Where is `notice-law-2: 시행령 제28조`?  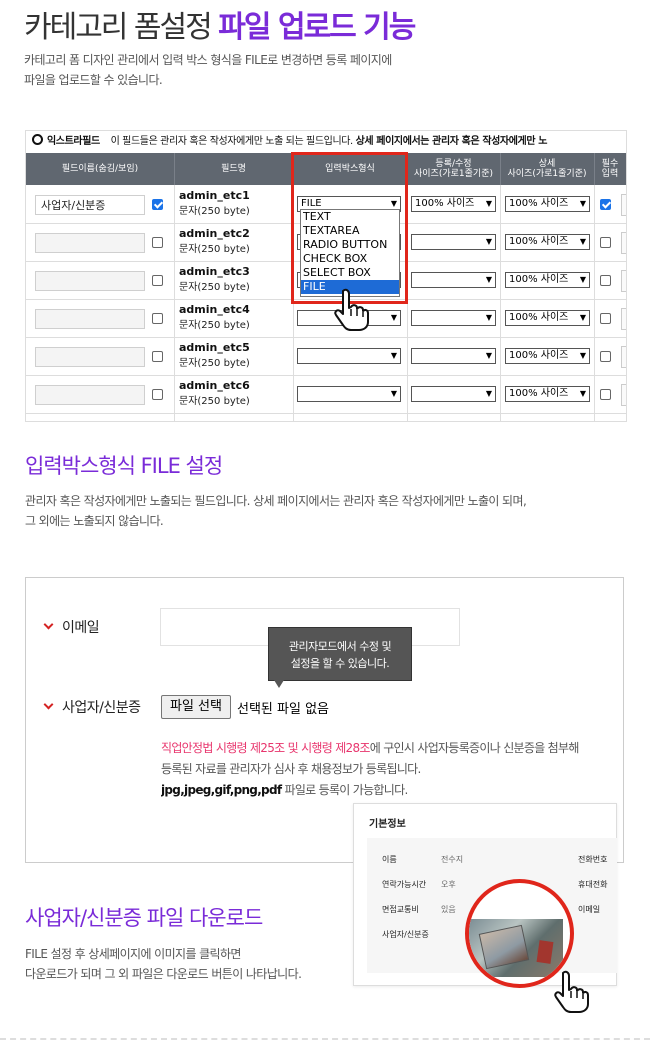
notice-law-2: 시행령 제28조 is located at coordinates (335, 748).